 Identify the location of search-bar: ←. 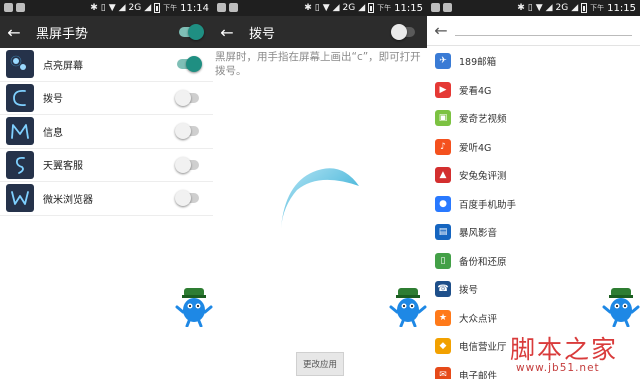
(533, 31).